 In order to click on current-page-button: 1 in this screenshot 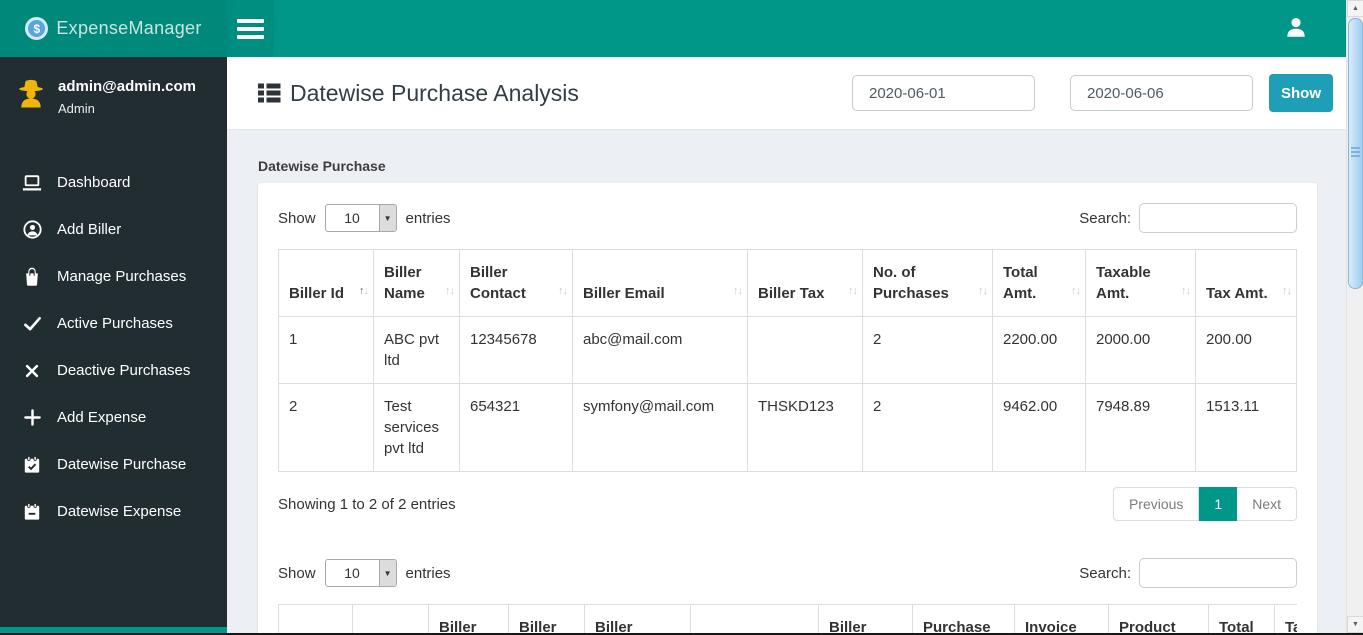, I will do `click(1218, 504)`.